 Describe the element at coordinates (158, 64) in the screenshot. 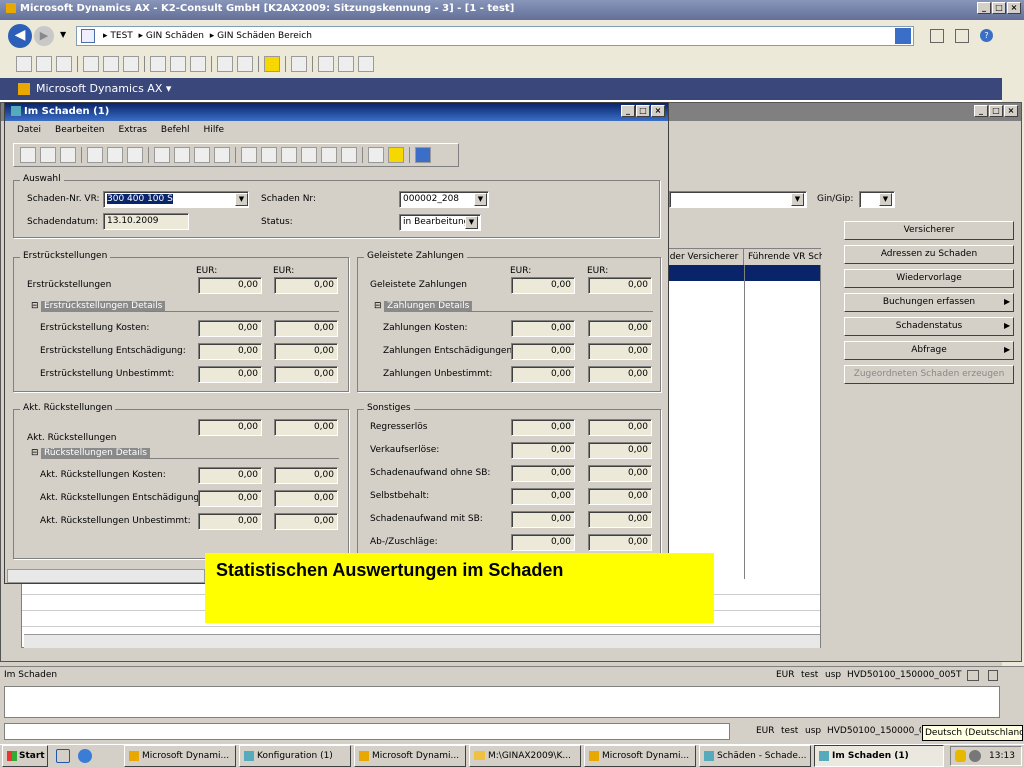

I see `cut-icon` at that location.